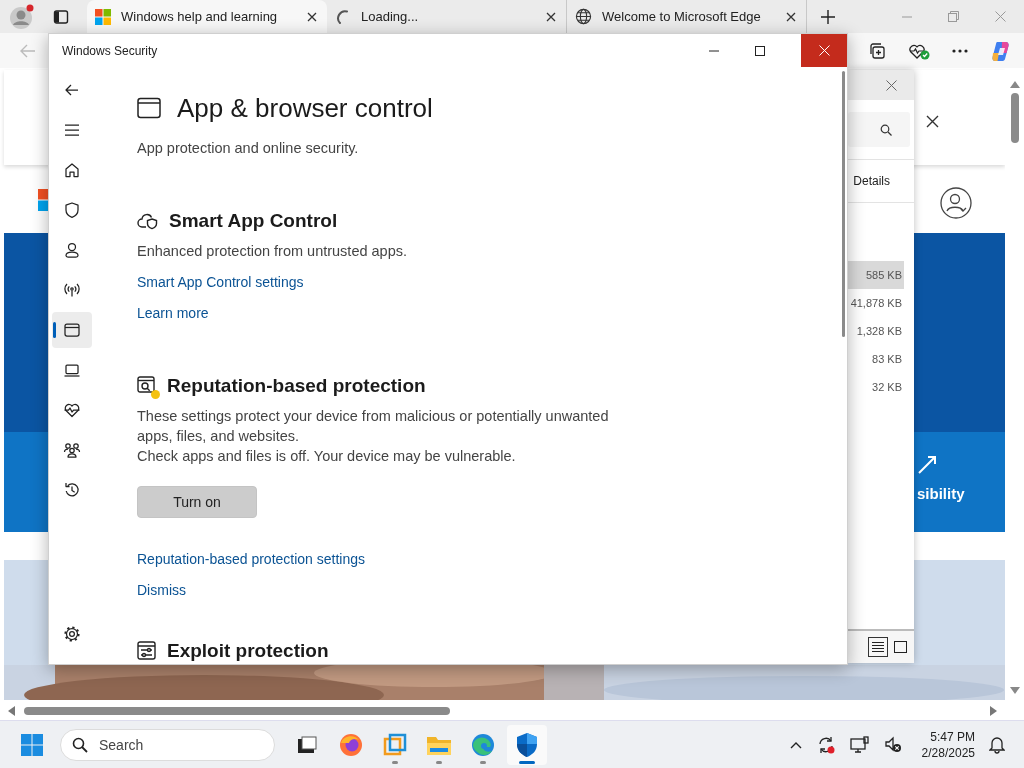  Describe the element at coordinates (1001, 50) in the screenshot. I see `copilot-icon` at that location.